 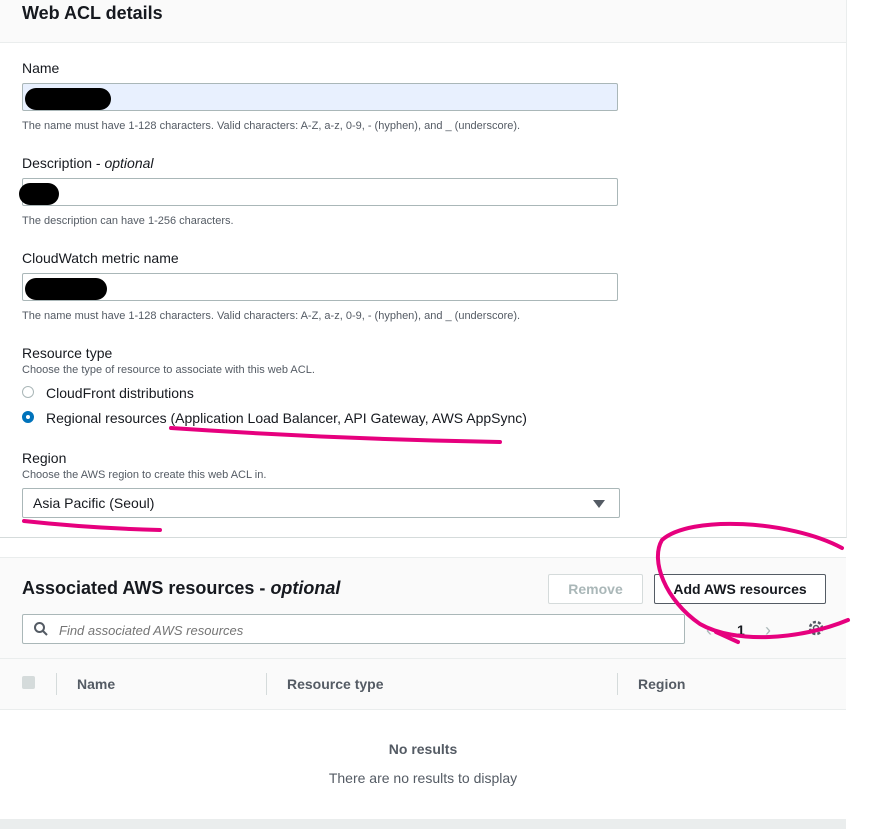 I want to click on search-input, so click(x=359, y=630).